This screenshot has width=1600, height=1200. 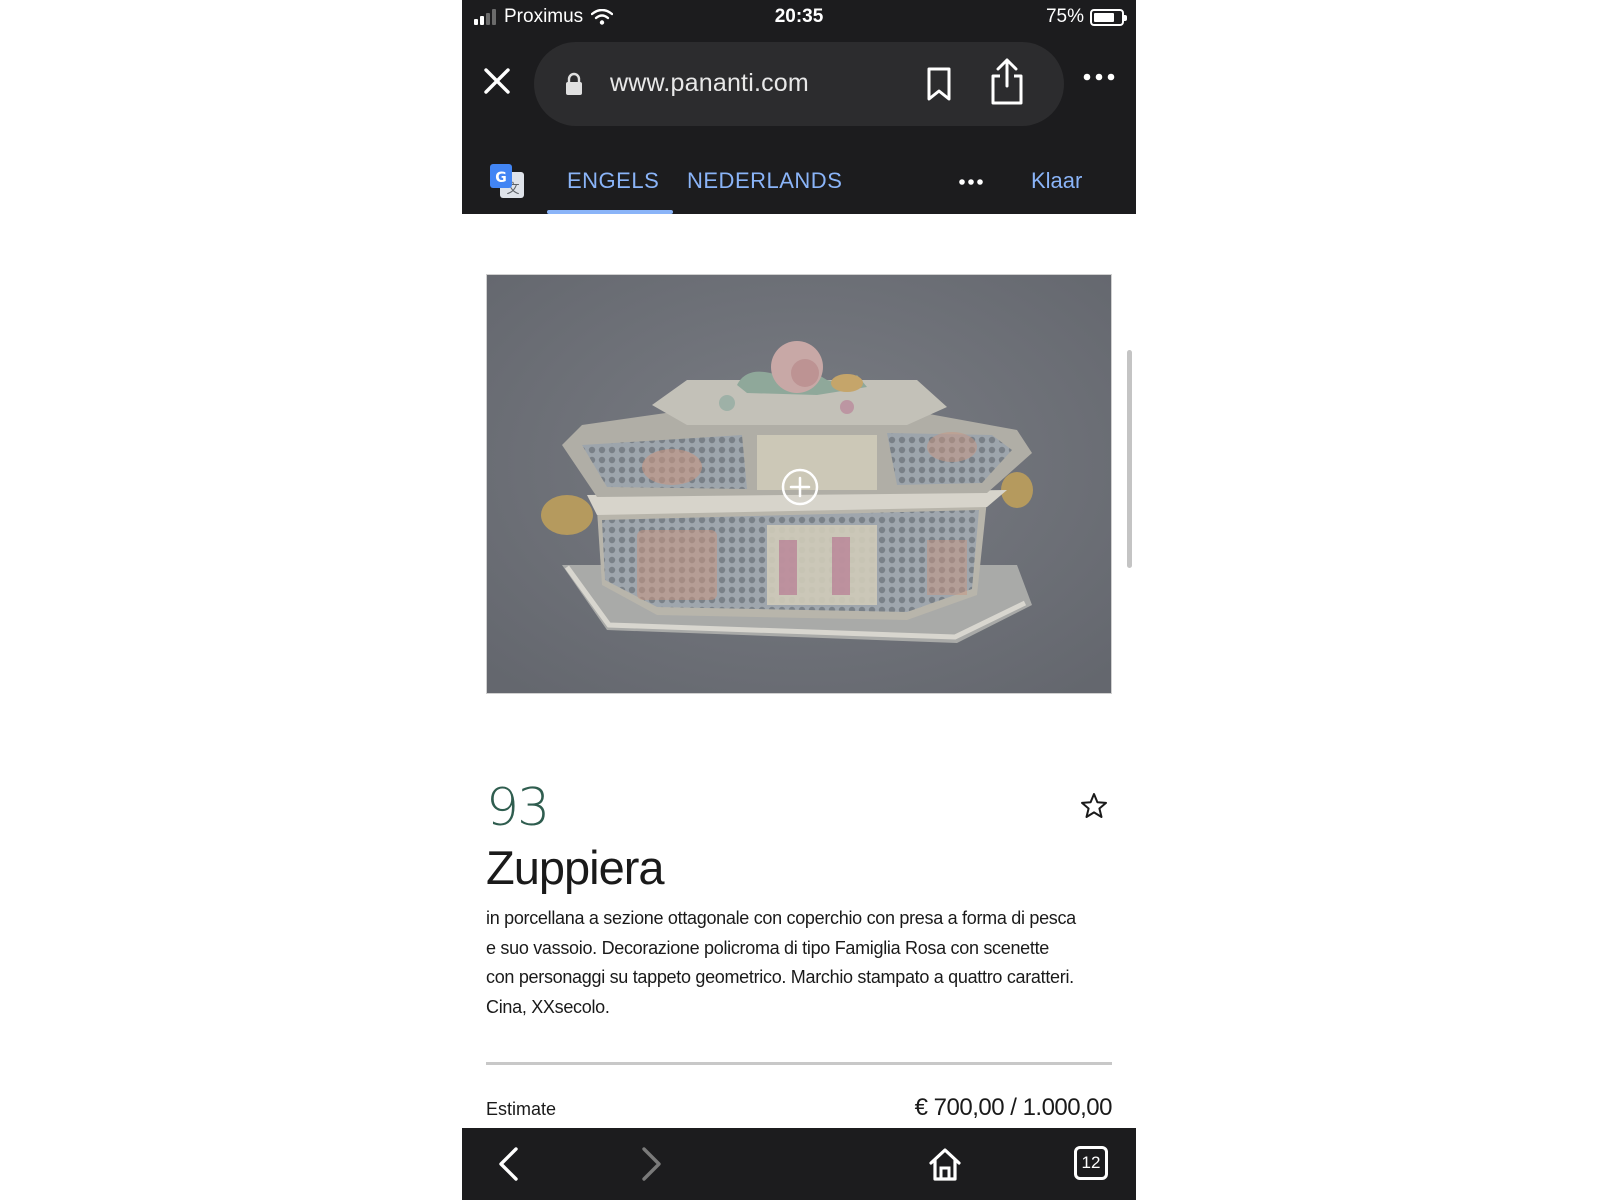 What do you see at coordinates (521, 1109) in the screenshot?
I see `estimate-label: Estimate` at bounding box center [521, 1109].